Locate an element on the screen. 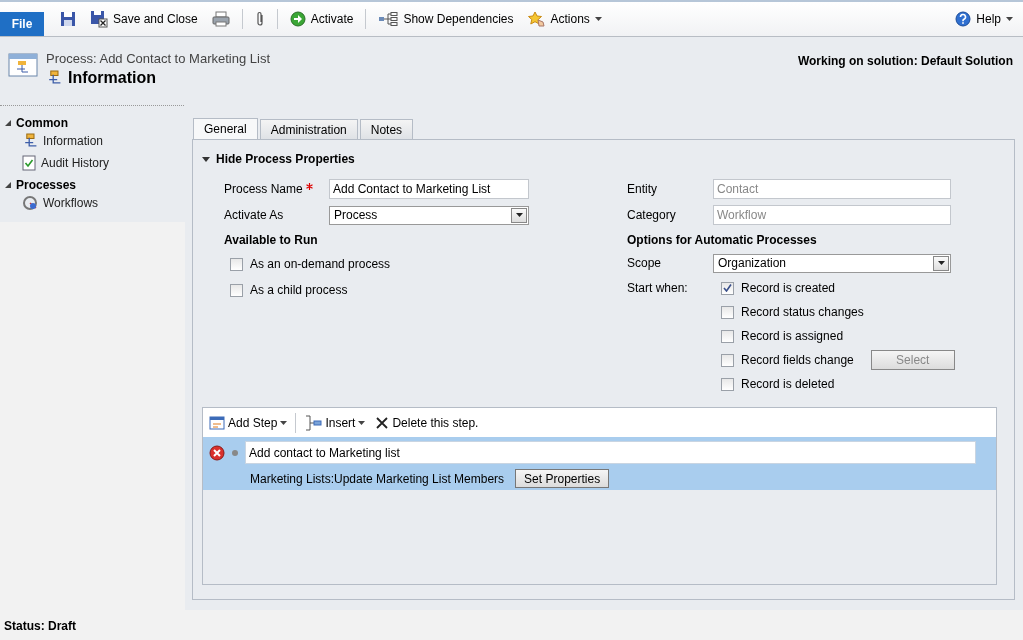 The height and width of the screenshot is (640, 1023). field-label: Entity is located at coordinates (642, 189).